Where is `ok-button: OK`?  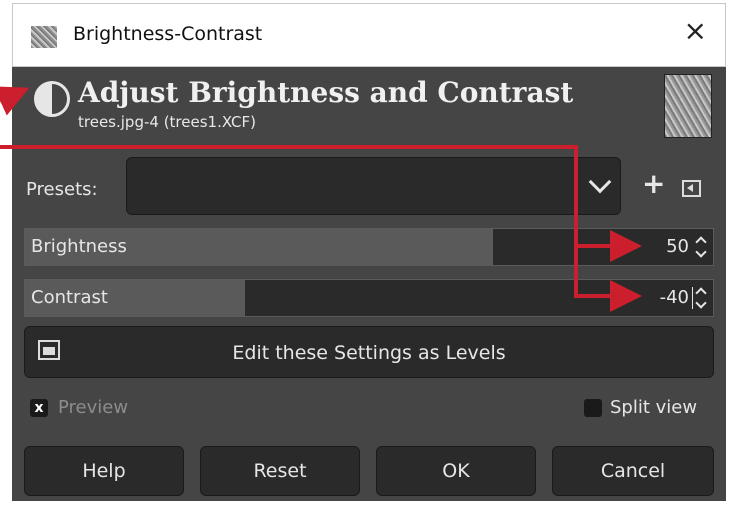 ok-button: OK is located at coordinates (456, 471).